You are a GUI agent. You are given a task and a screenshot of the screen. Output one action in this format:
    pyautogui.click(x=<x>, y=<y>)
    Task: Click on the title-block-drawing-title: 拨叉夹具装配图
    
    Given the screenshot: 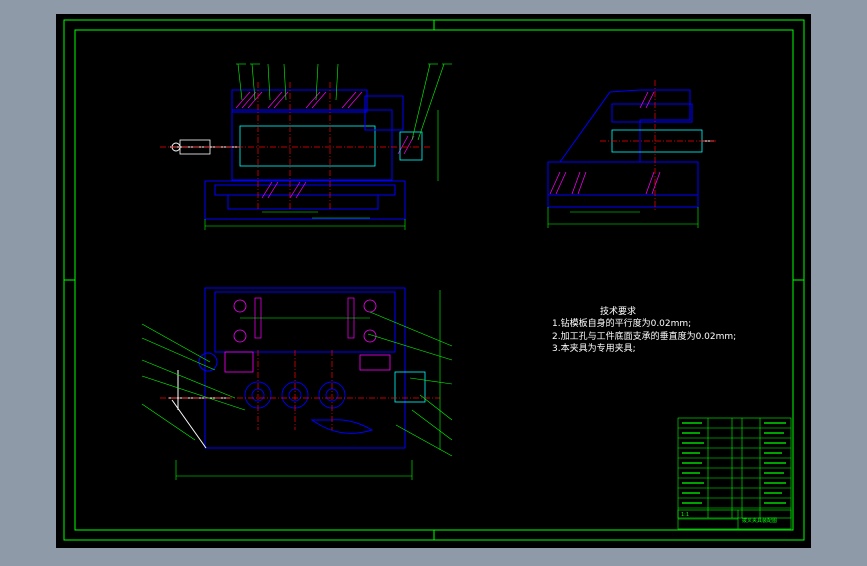 What is the action you would take?
    pyautogui.click(x=760, y=521)
    